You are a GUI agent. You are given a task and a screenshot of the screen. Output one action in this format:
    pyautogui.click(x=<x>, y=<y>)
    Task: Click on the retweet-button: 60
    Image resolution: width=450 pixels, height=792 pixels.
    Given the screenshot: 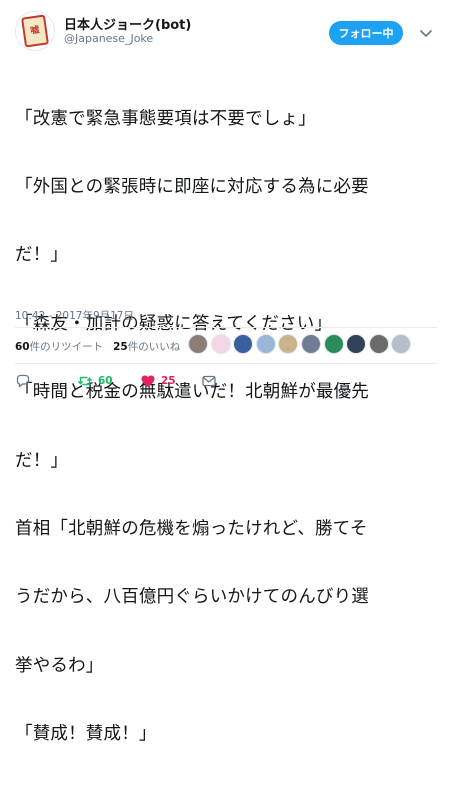 What is the action you would take?
    pyautogui.click(x=95, y=381)
    